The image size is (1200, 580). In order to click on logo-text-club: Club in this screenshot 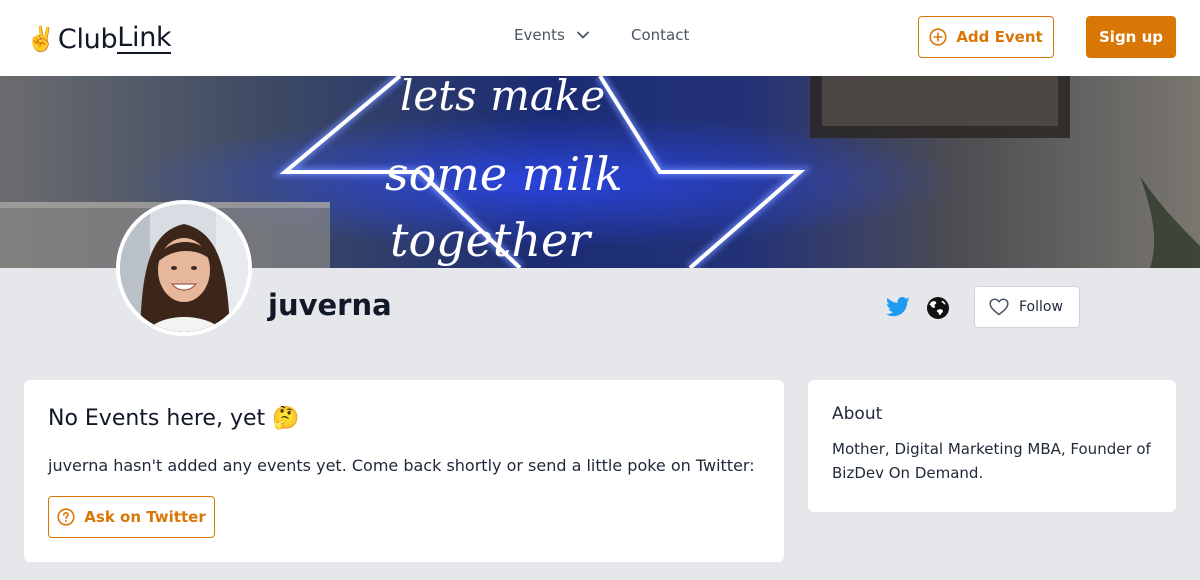, I will do `click(87, 39)`.